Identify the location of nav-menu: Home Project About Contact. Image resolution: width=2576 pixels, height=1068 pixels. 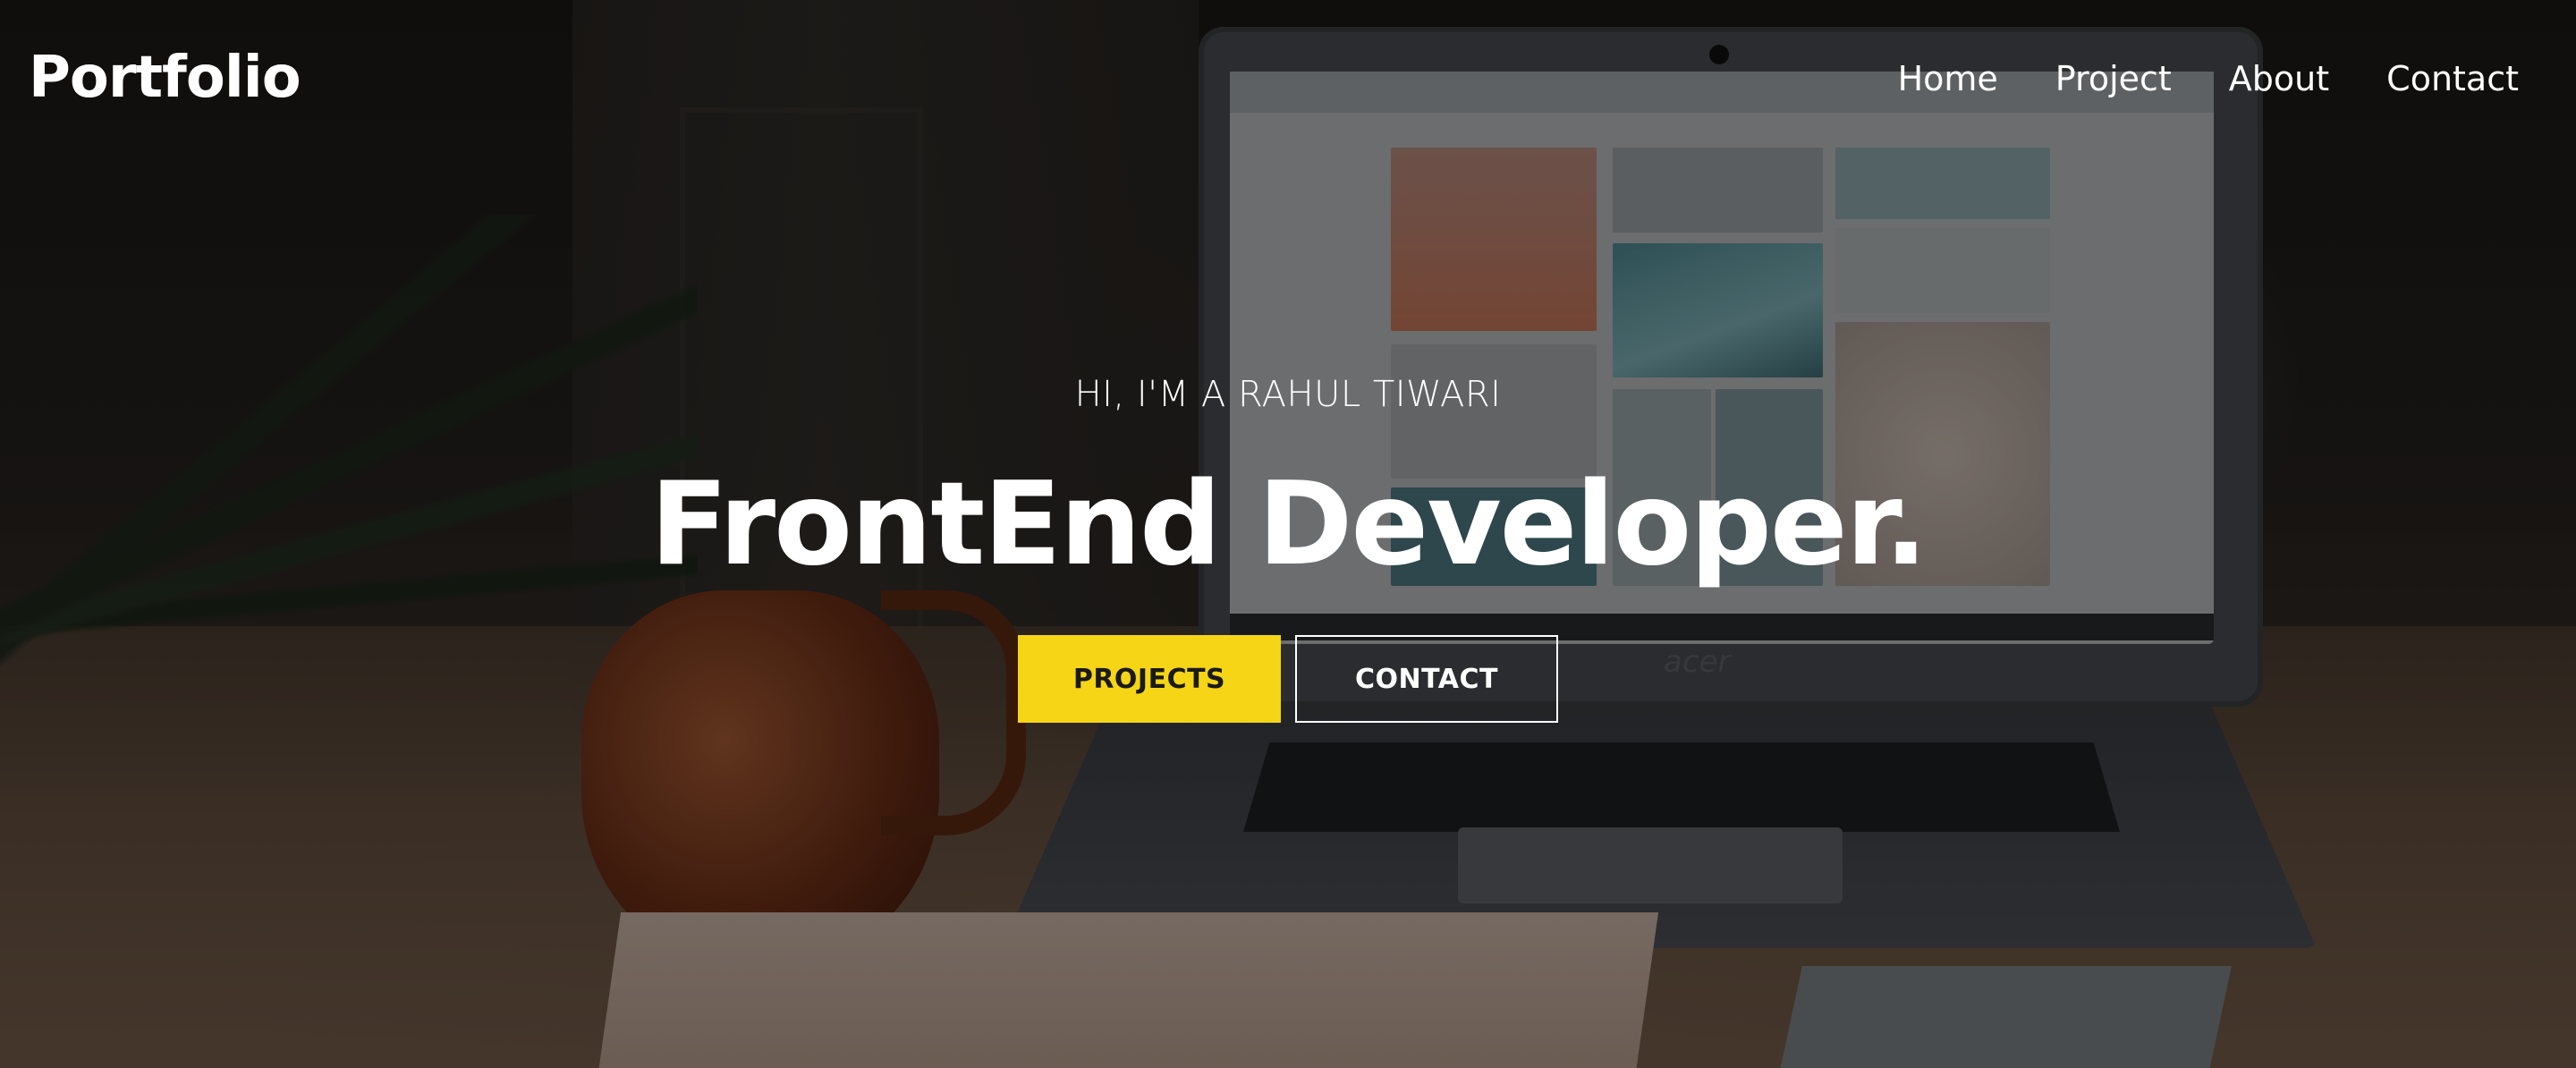
(2208, 78).